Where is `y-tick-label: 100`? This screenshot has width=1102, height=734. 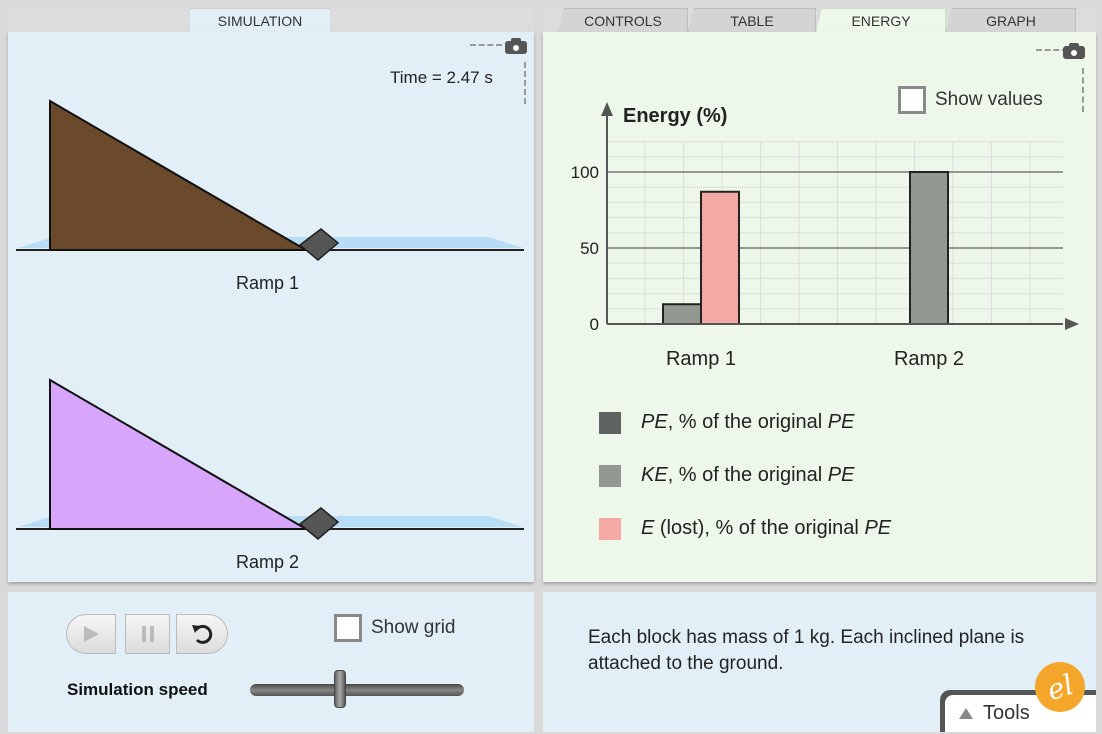
y-tick-label: 100 is located at coordinates (585, 172).